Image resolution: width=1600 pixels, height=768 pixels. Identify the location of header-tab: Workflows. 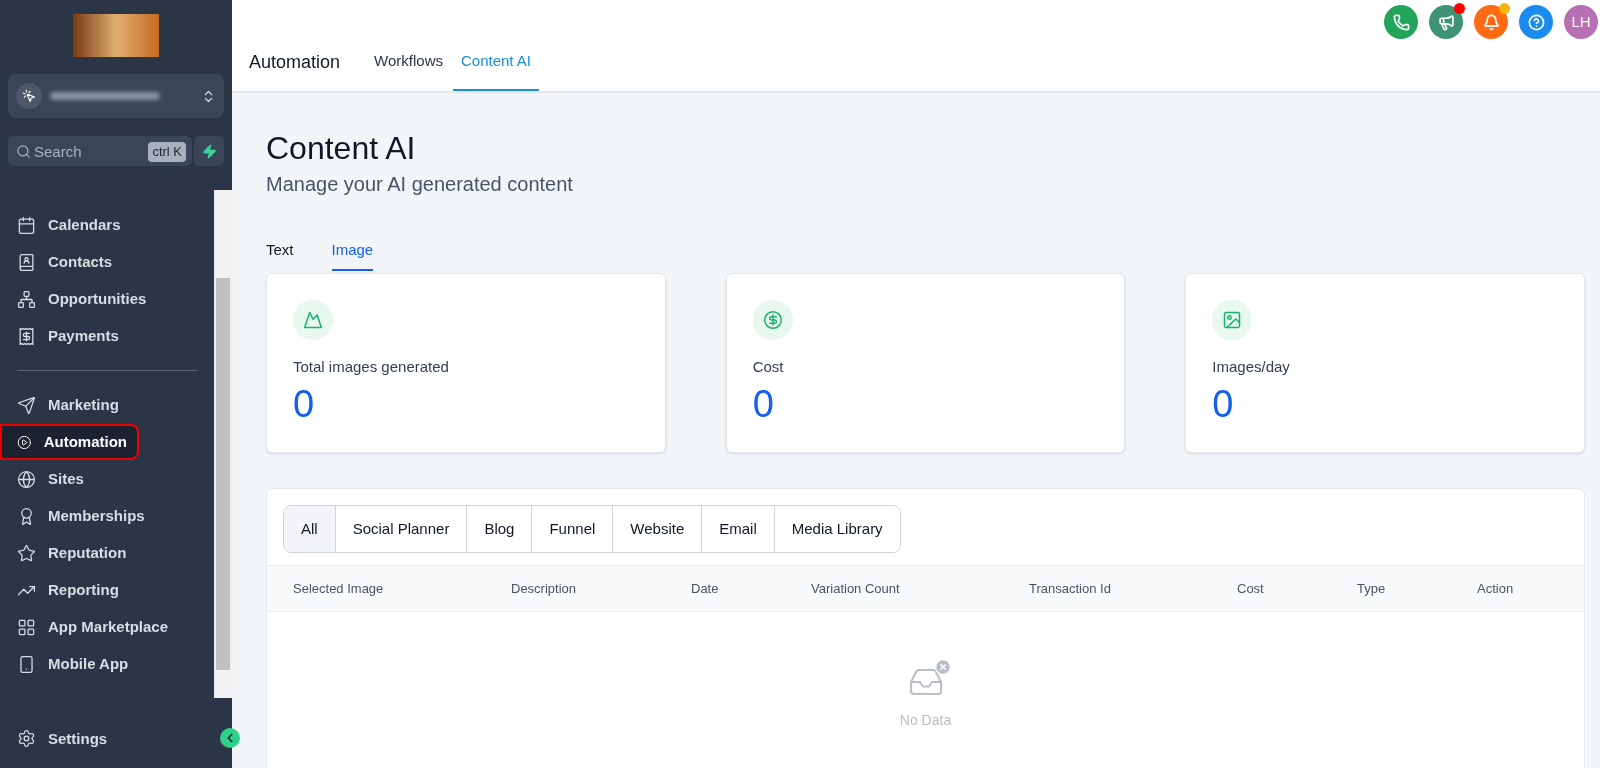
(408, 62).